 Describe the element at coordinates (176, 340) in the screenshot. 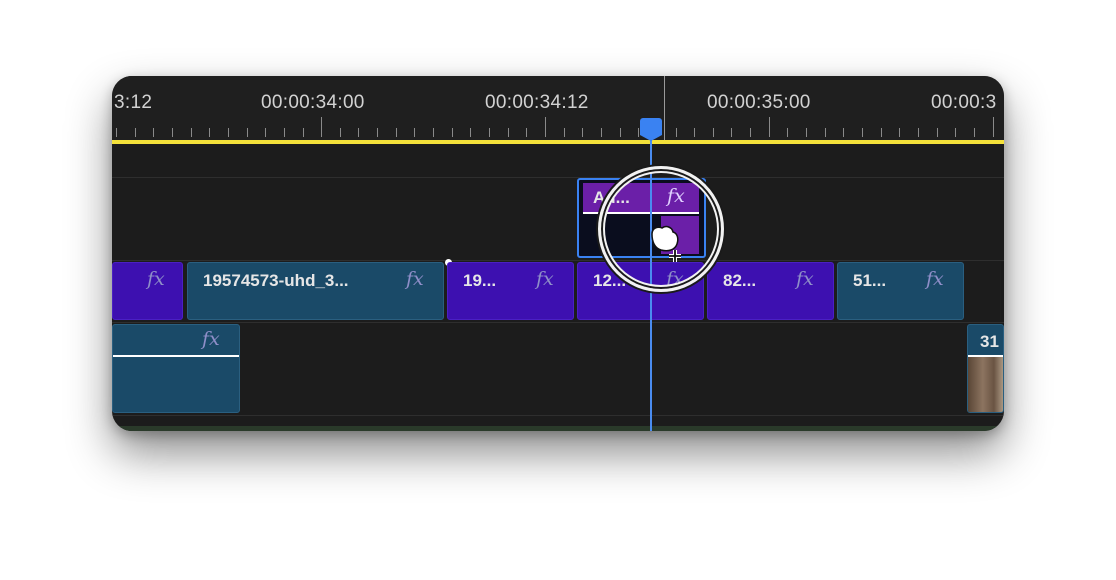

I see `clip-header: fx` at that location.